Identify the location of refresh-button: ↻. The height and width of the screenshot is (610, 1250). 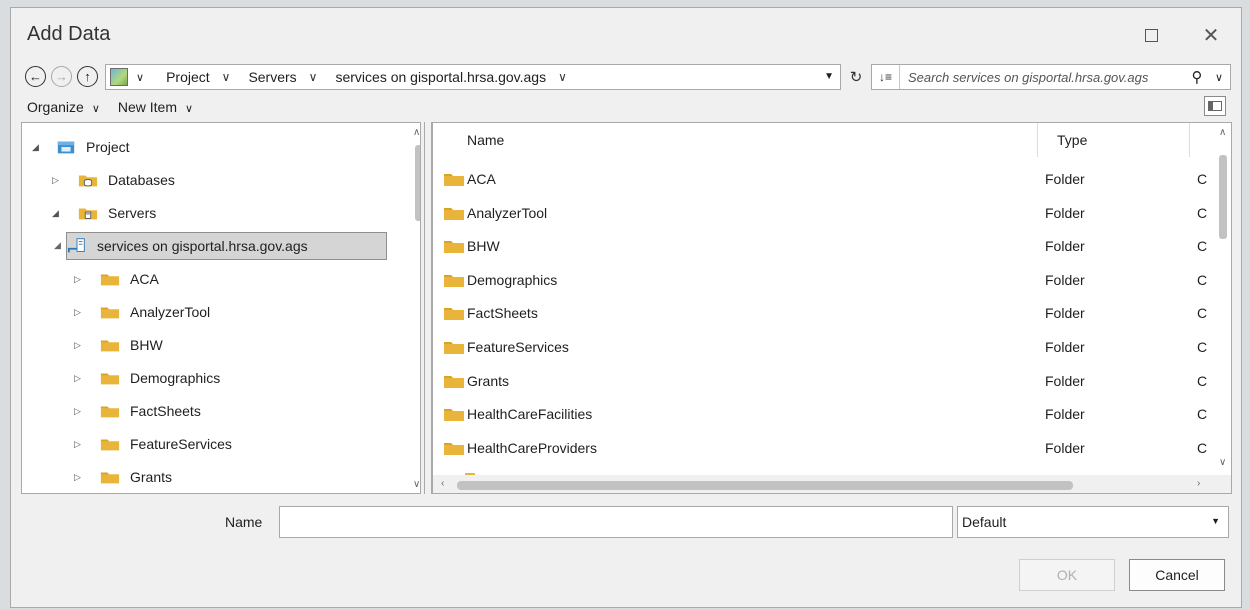
(856, 77).